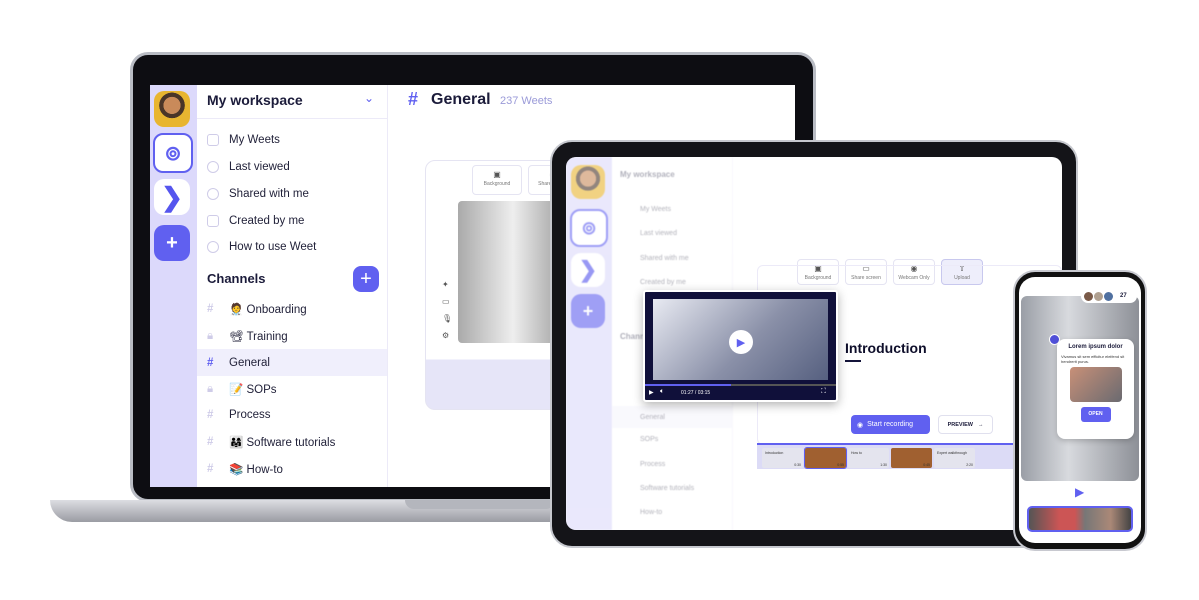  I want to click on nav-label: Last viewed, so click(259, 167).